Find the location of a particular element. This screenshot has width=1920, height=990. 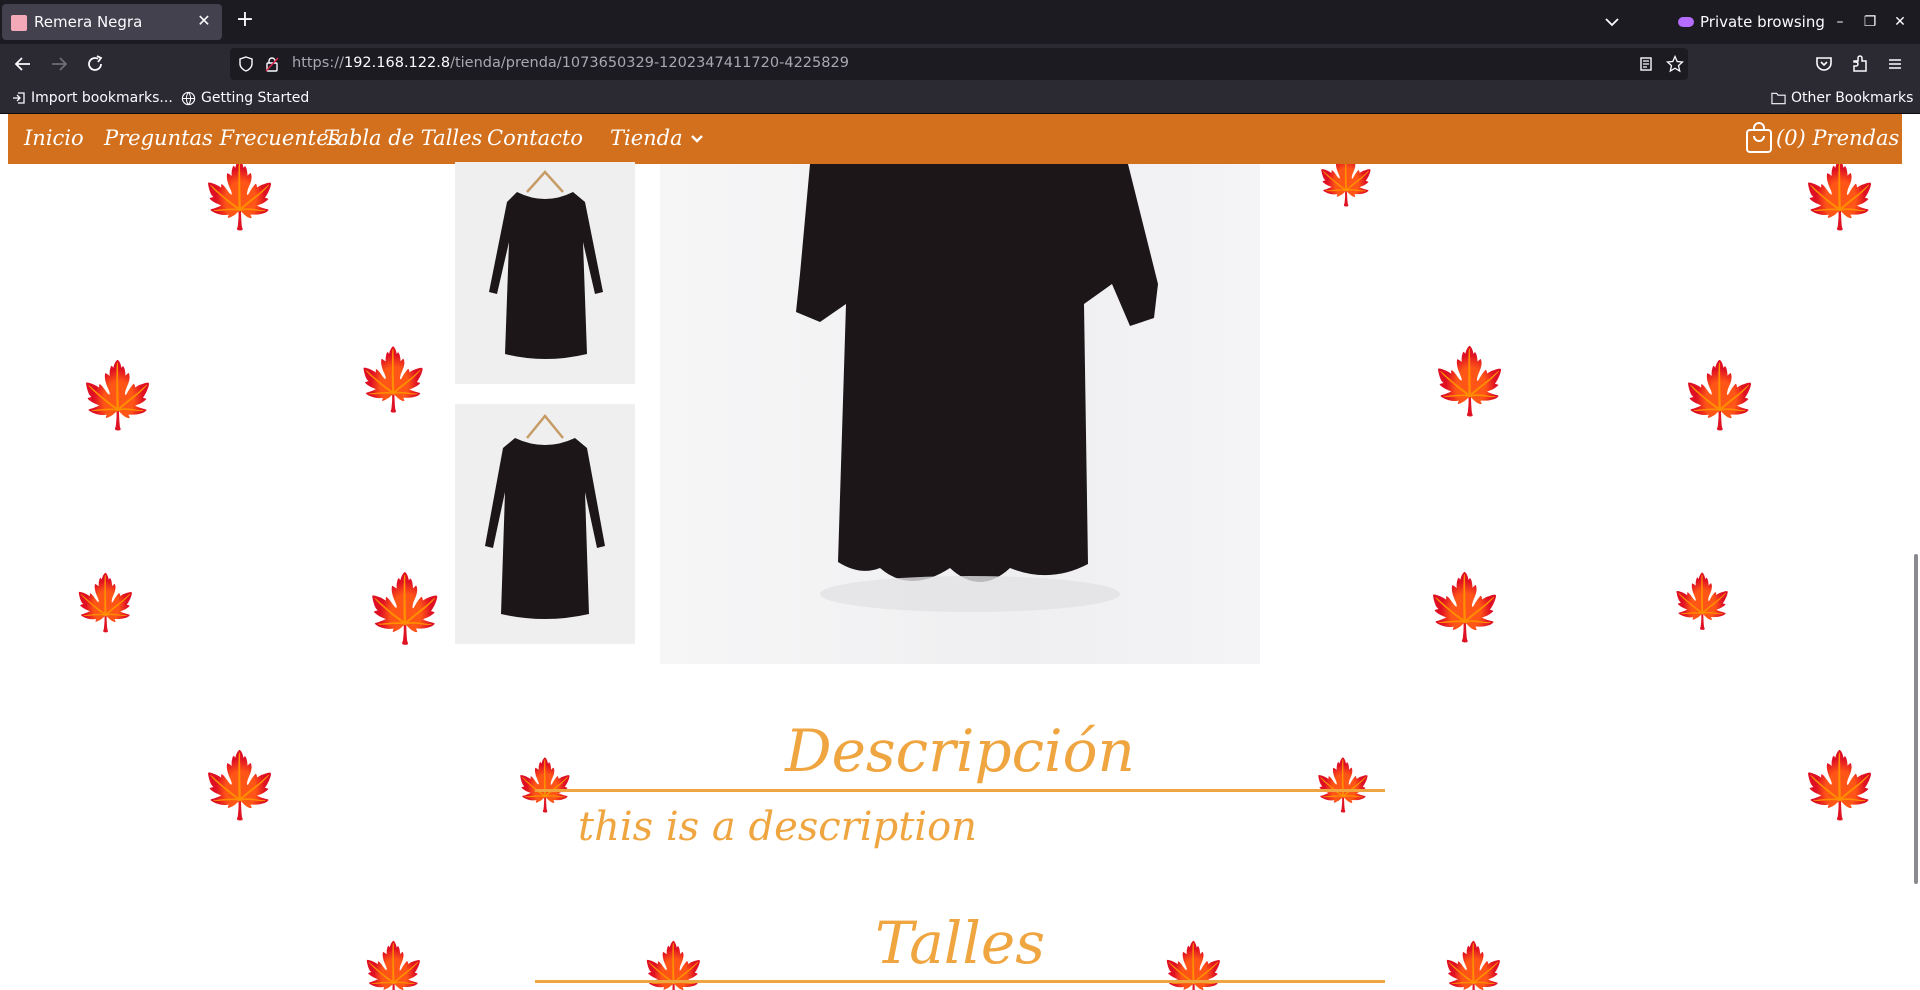

url-host: 192.168.122.8 is located at coordinates (397, 63).